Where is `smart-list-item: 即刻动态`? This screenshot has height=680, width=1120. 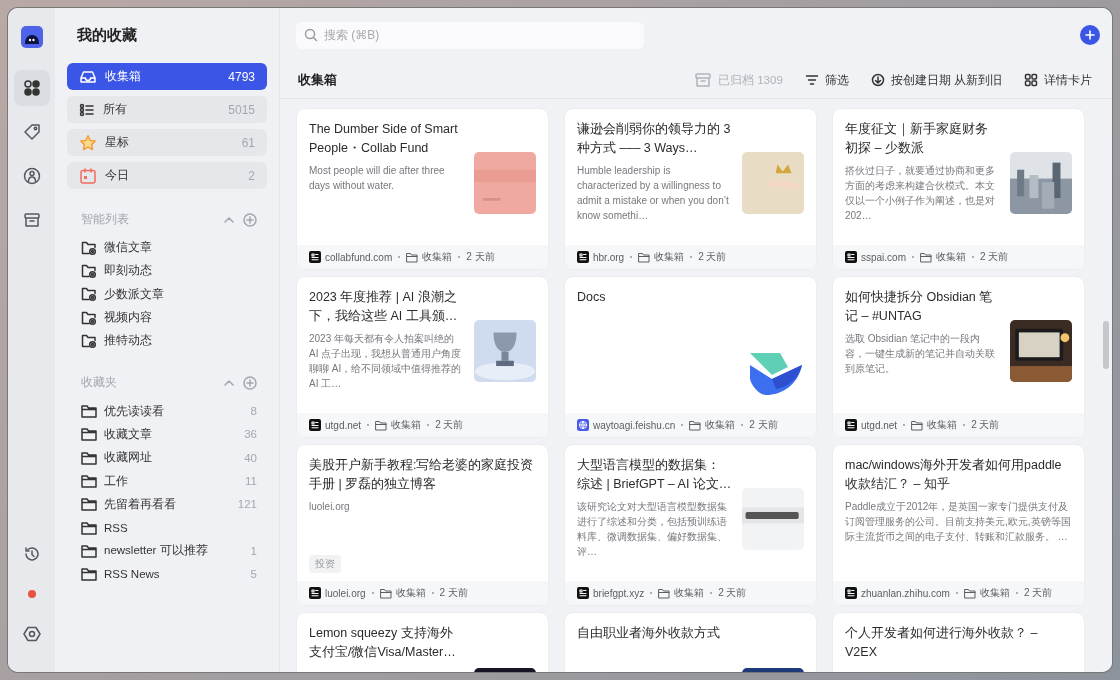 smart-list-item: 即刻动态 is located at coordinates (167, 271).